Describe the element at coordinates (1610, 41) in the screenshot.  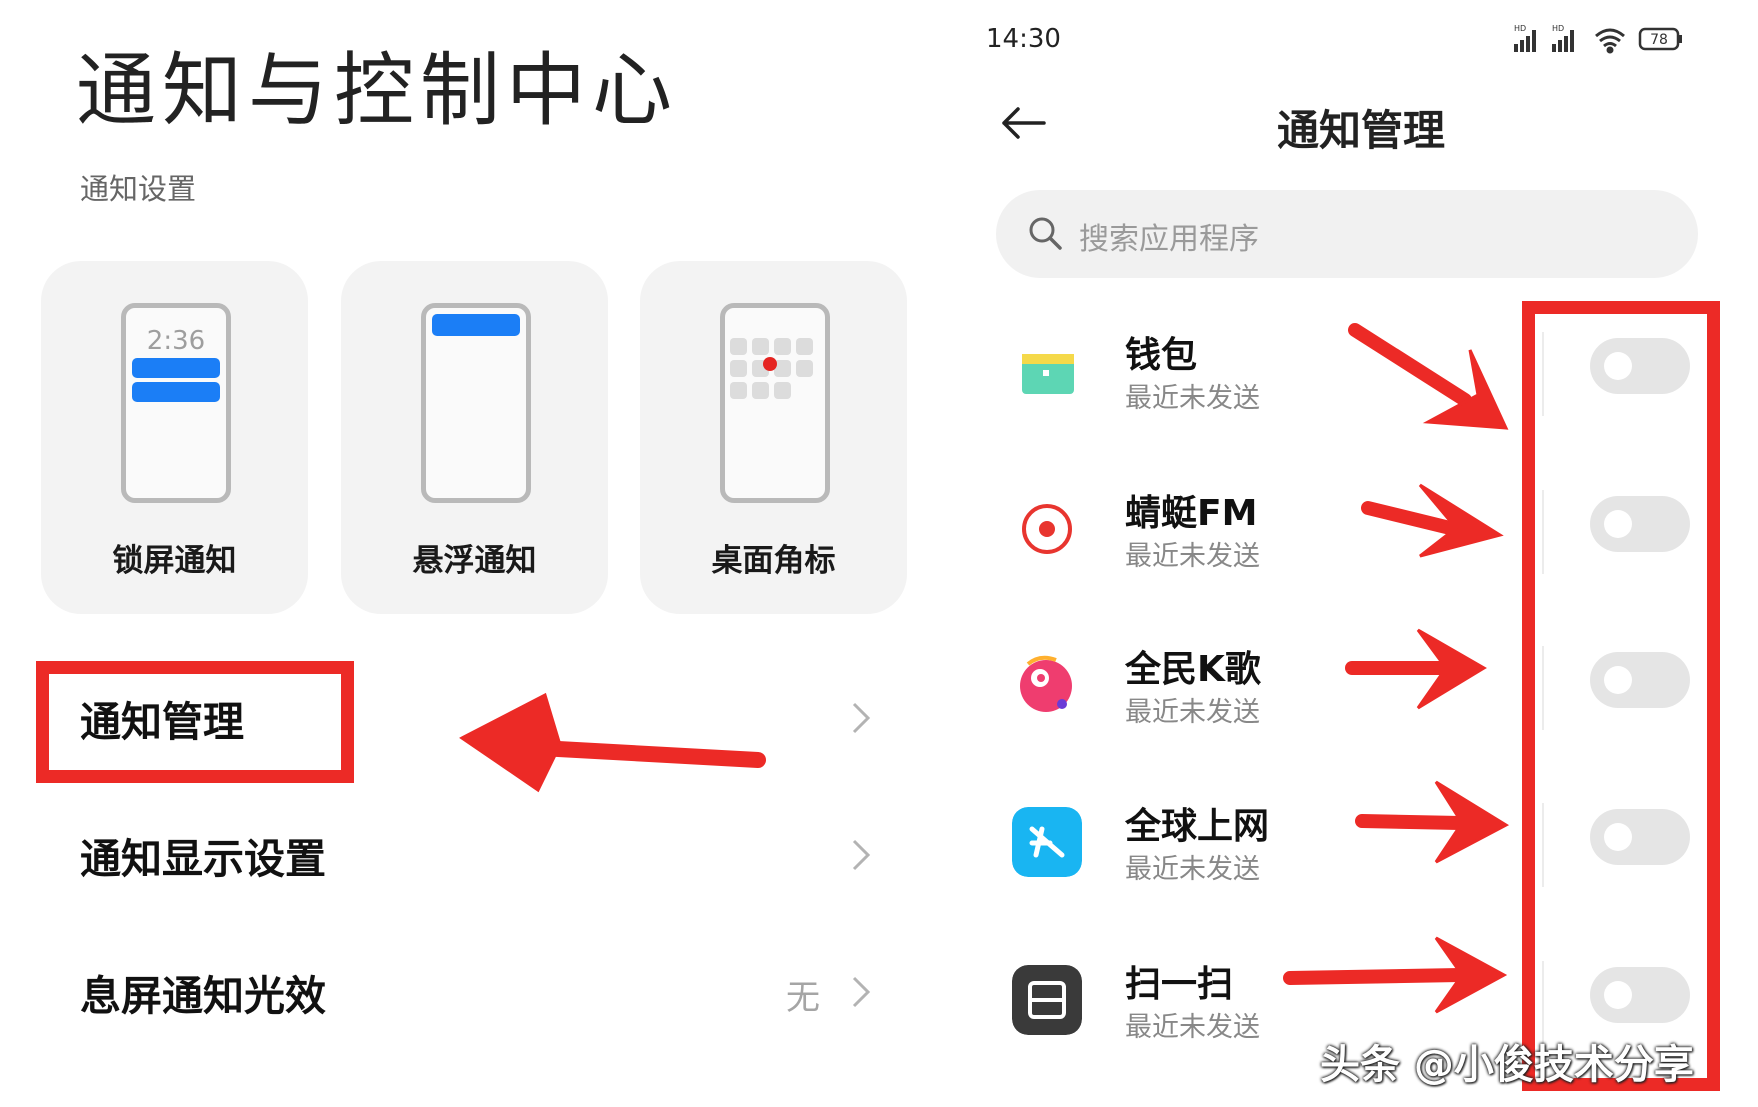
I see `wifi-icon` at that location.